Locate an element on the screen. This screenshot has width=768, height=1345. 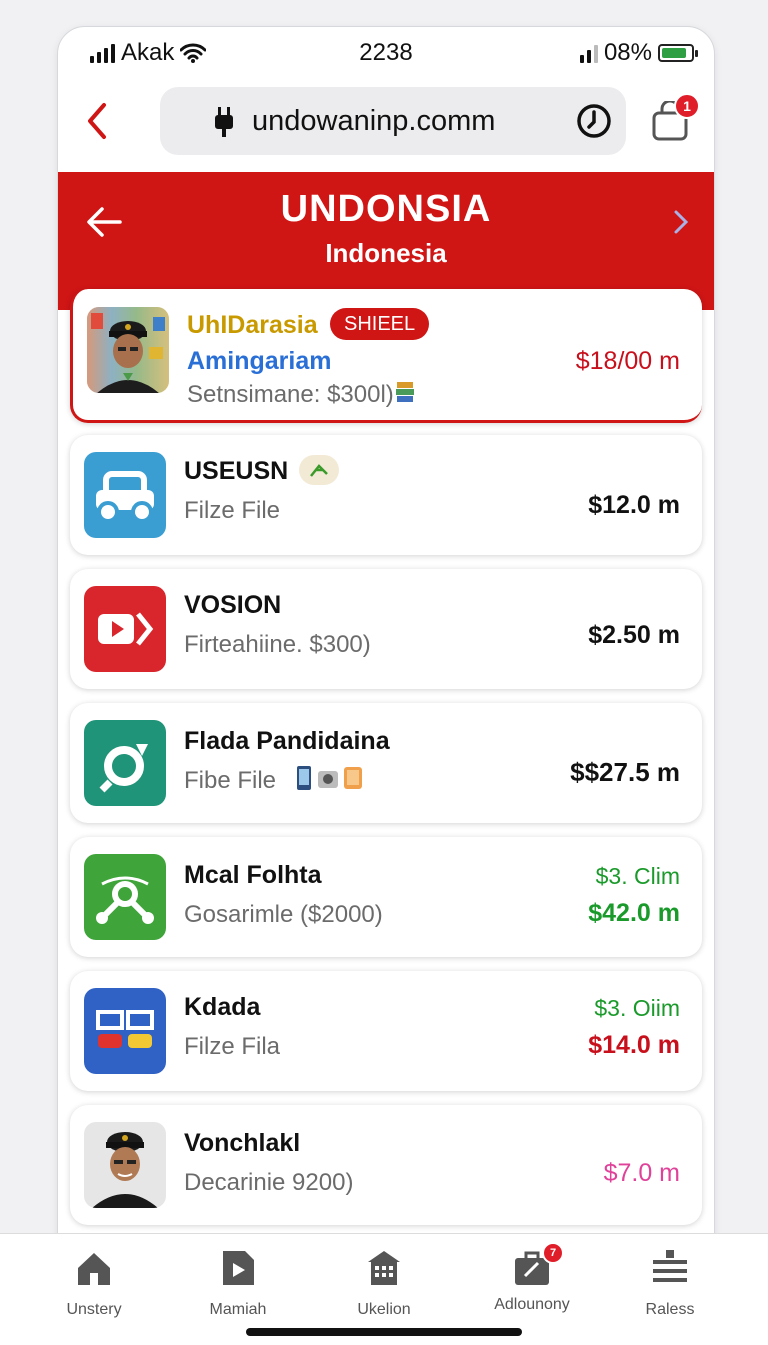
list-item: Kdada Filze Fila $3. Oiim $14.0 m is located at coordinates (386, 1031).